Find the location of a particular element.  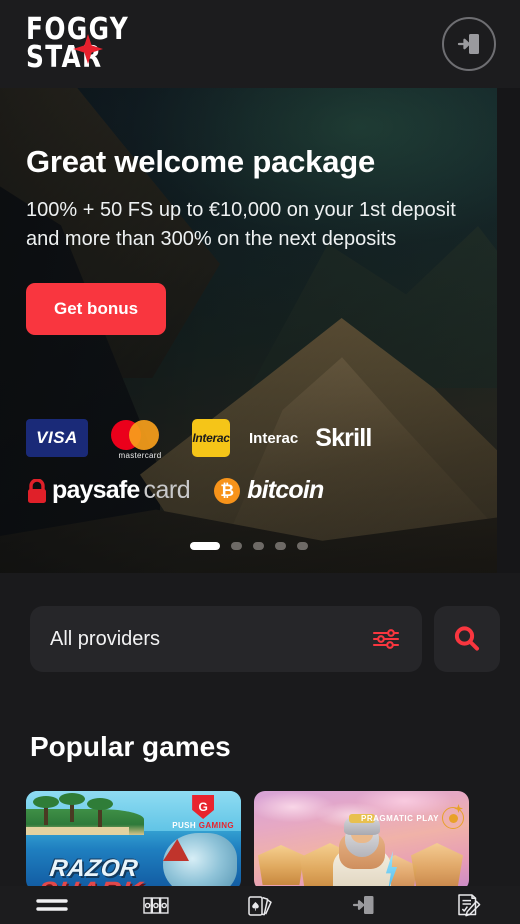

interac-mark: Interac is located at coordinates (211, 438).